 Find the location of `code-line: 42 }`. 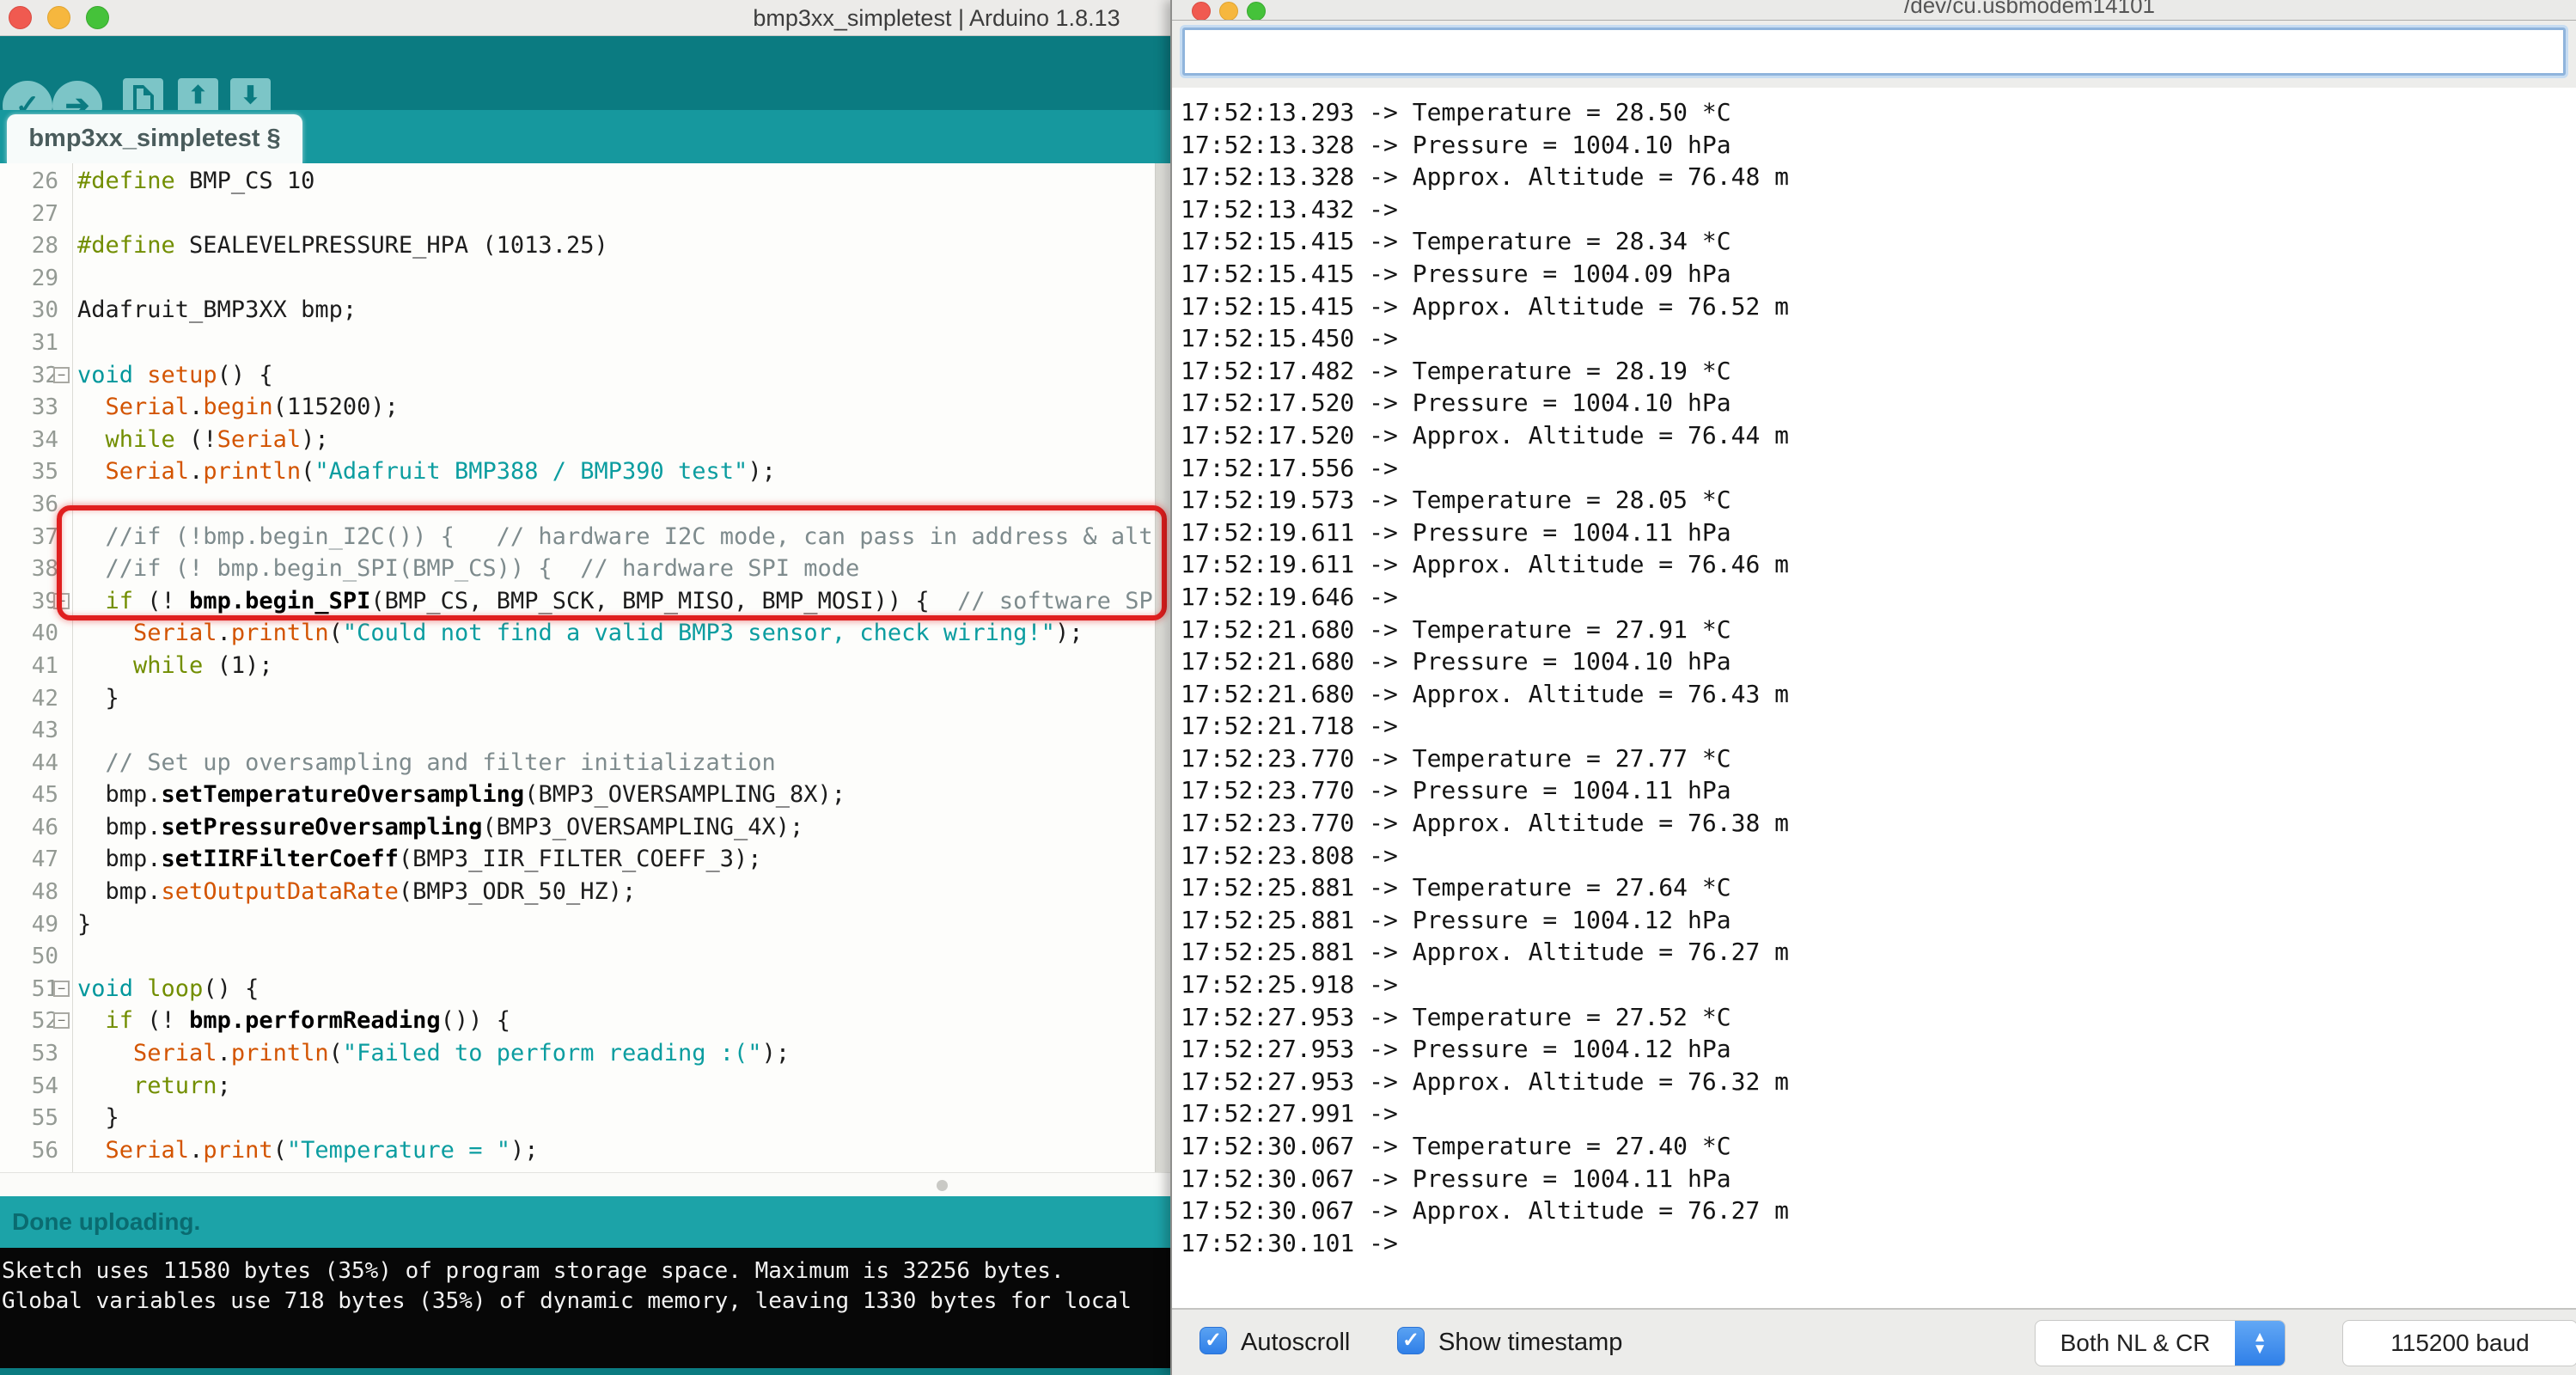

code-line: 42 } is located at coordinates (586, 698).